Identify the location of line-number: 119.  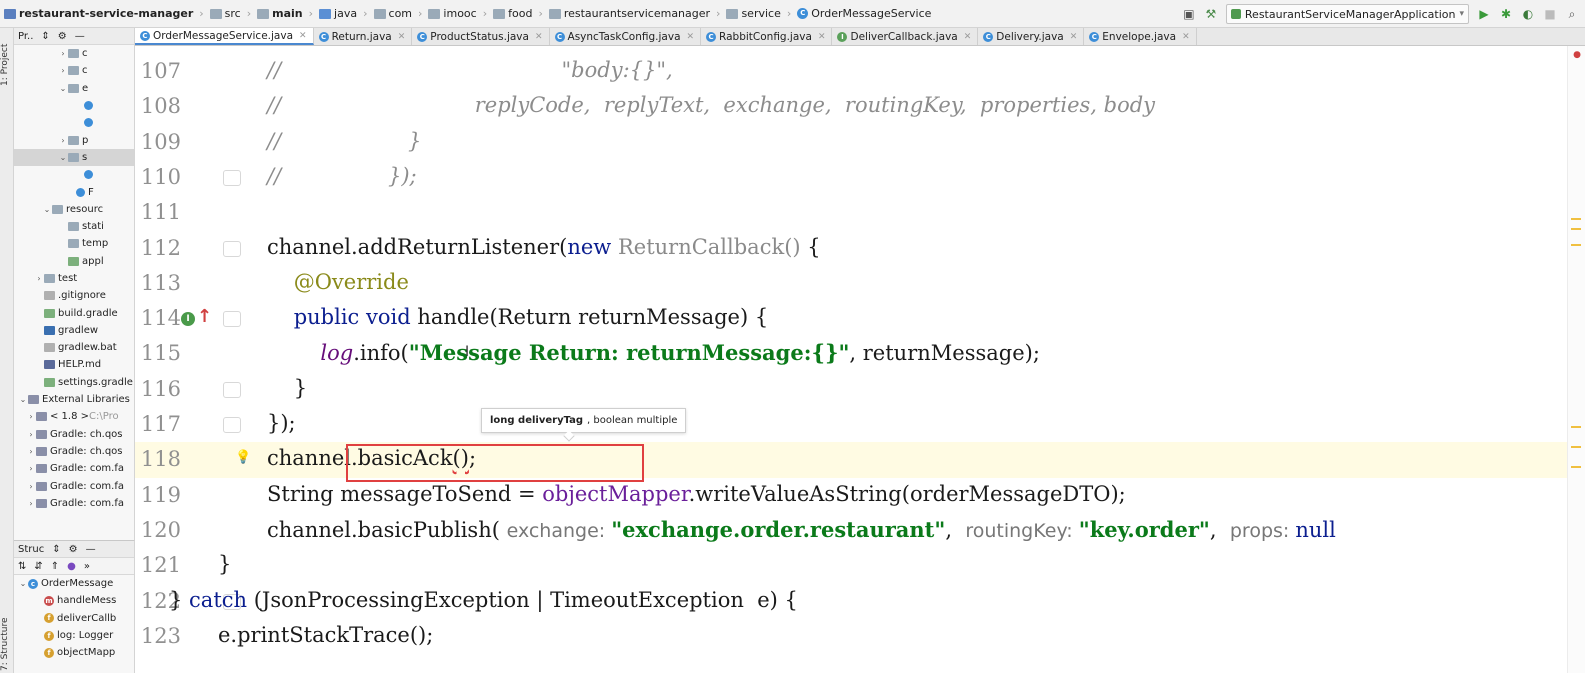
(160, 495).